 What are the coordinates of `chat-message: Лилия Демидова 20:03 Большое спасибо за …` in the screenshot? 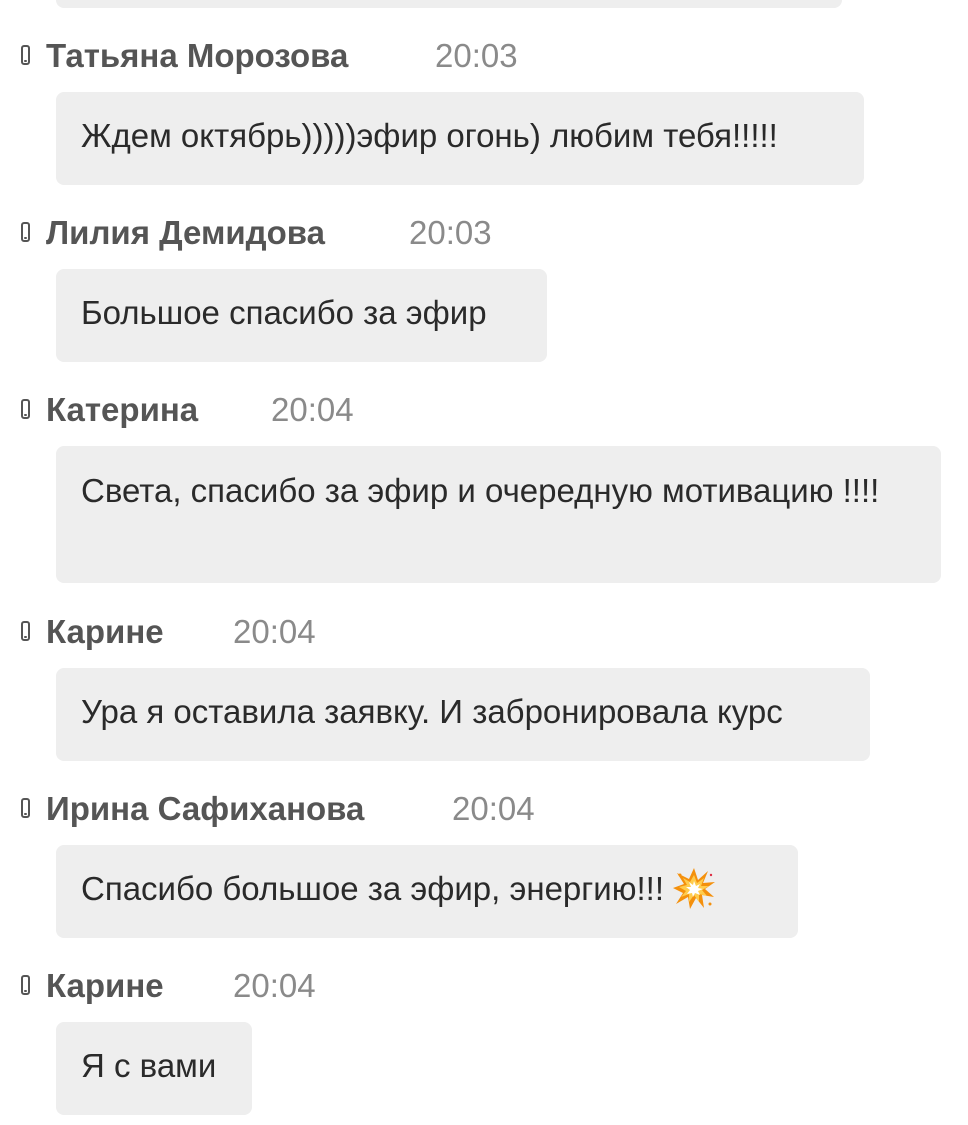 It's located at (484, 286).